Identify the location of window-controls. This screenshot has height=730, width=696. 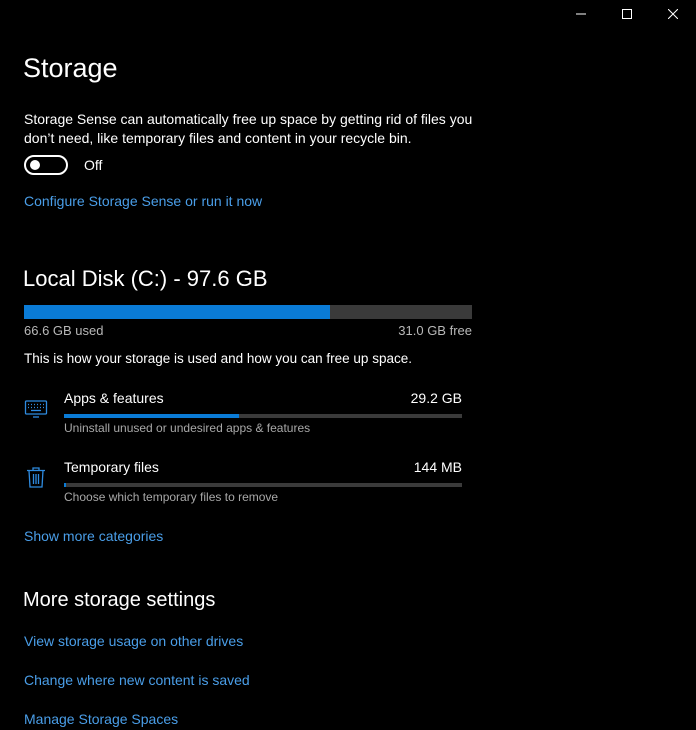
(627, 14).